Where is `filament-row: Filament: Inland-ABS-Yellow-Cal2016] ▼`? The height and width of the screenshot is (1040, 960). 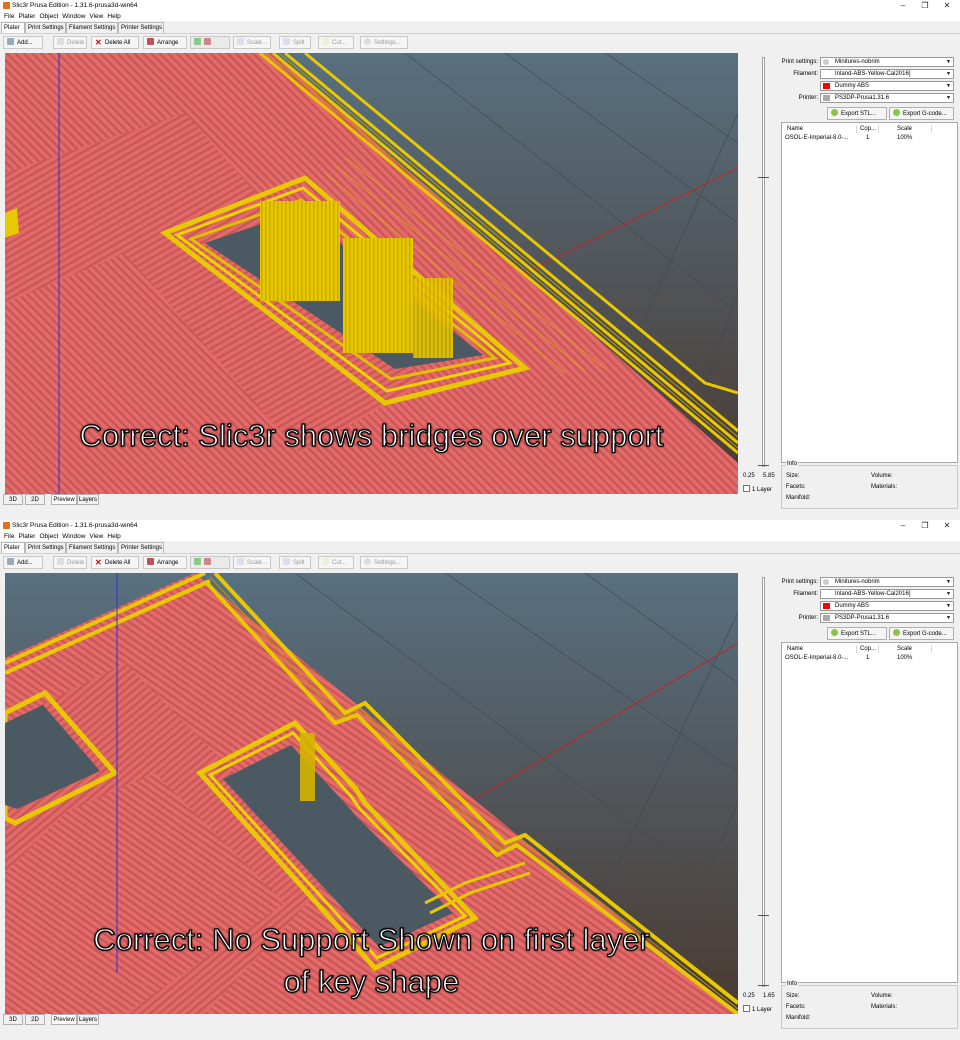 filament-row: Filament: Inland-ABS-Yellow-Cal2016] ▼ is located at coordinates (869, 594).